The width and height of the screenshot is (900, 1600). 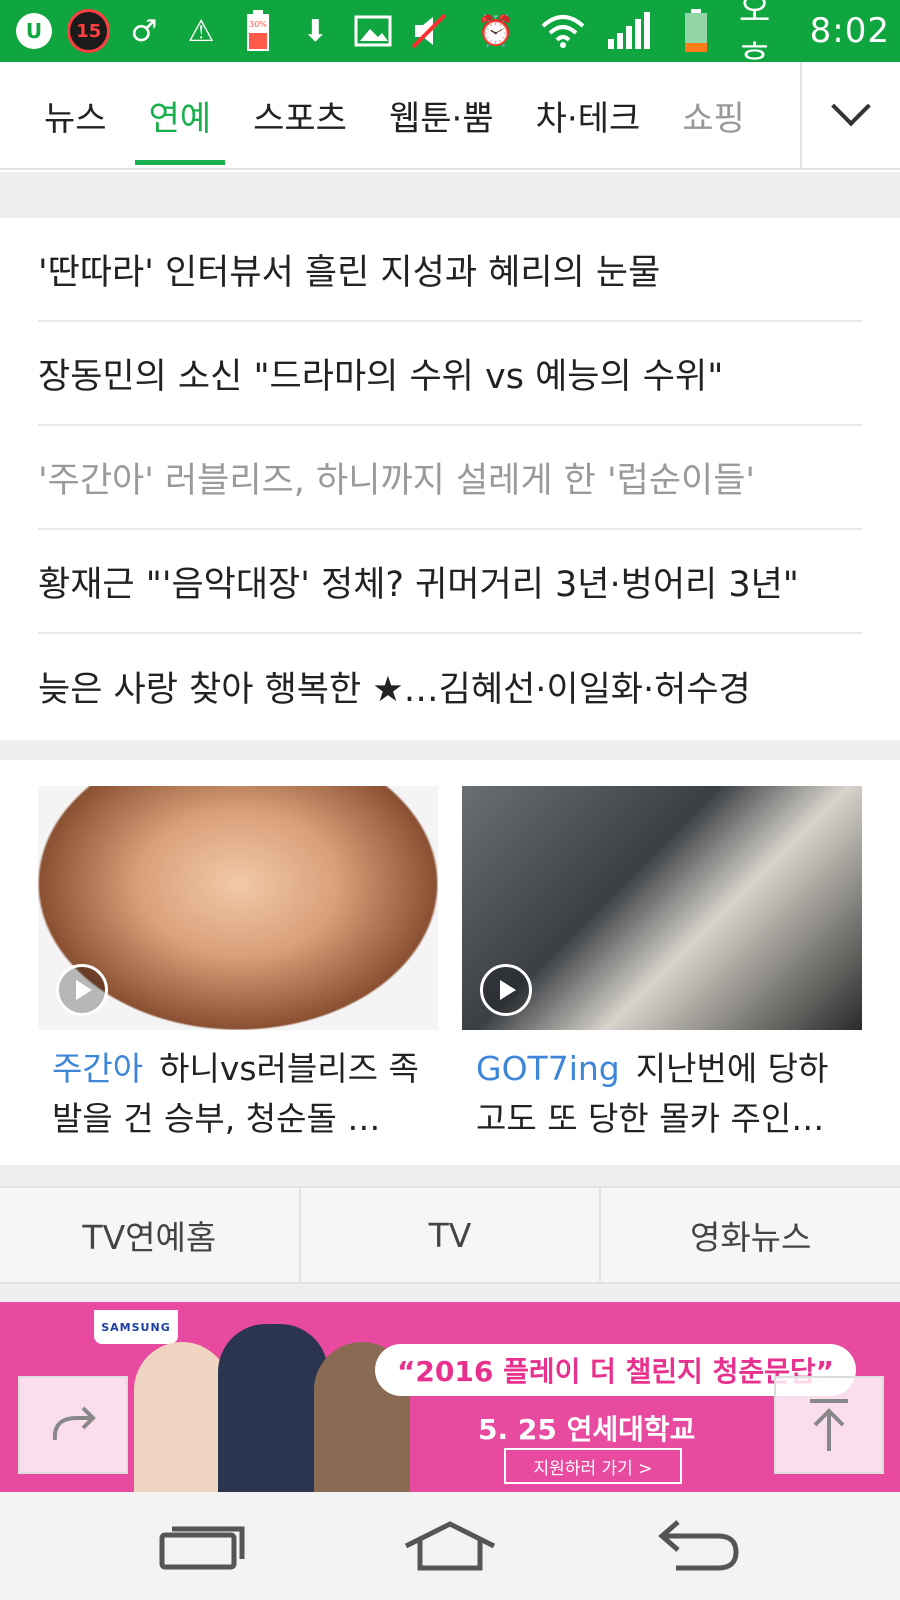 What do you see at coordinates (587, 1429) in the screenshot?
I see `ad-subtitle: 5. 25 연세대학교` at bounding box center [587, 1429].